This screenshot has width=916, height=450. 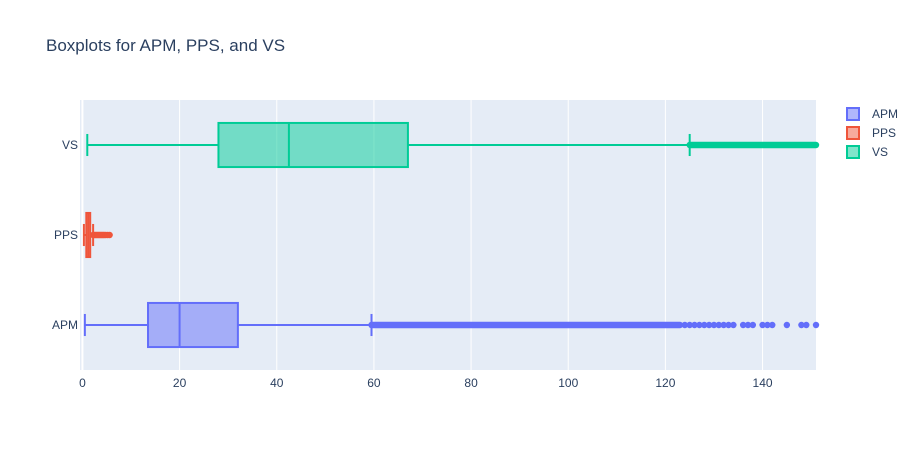 I want to click on box-iqr-vs, so click(x=313, y=145).